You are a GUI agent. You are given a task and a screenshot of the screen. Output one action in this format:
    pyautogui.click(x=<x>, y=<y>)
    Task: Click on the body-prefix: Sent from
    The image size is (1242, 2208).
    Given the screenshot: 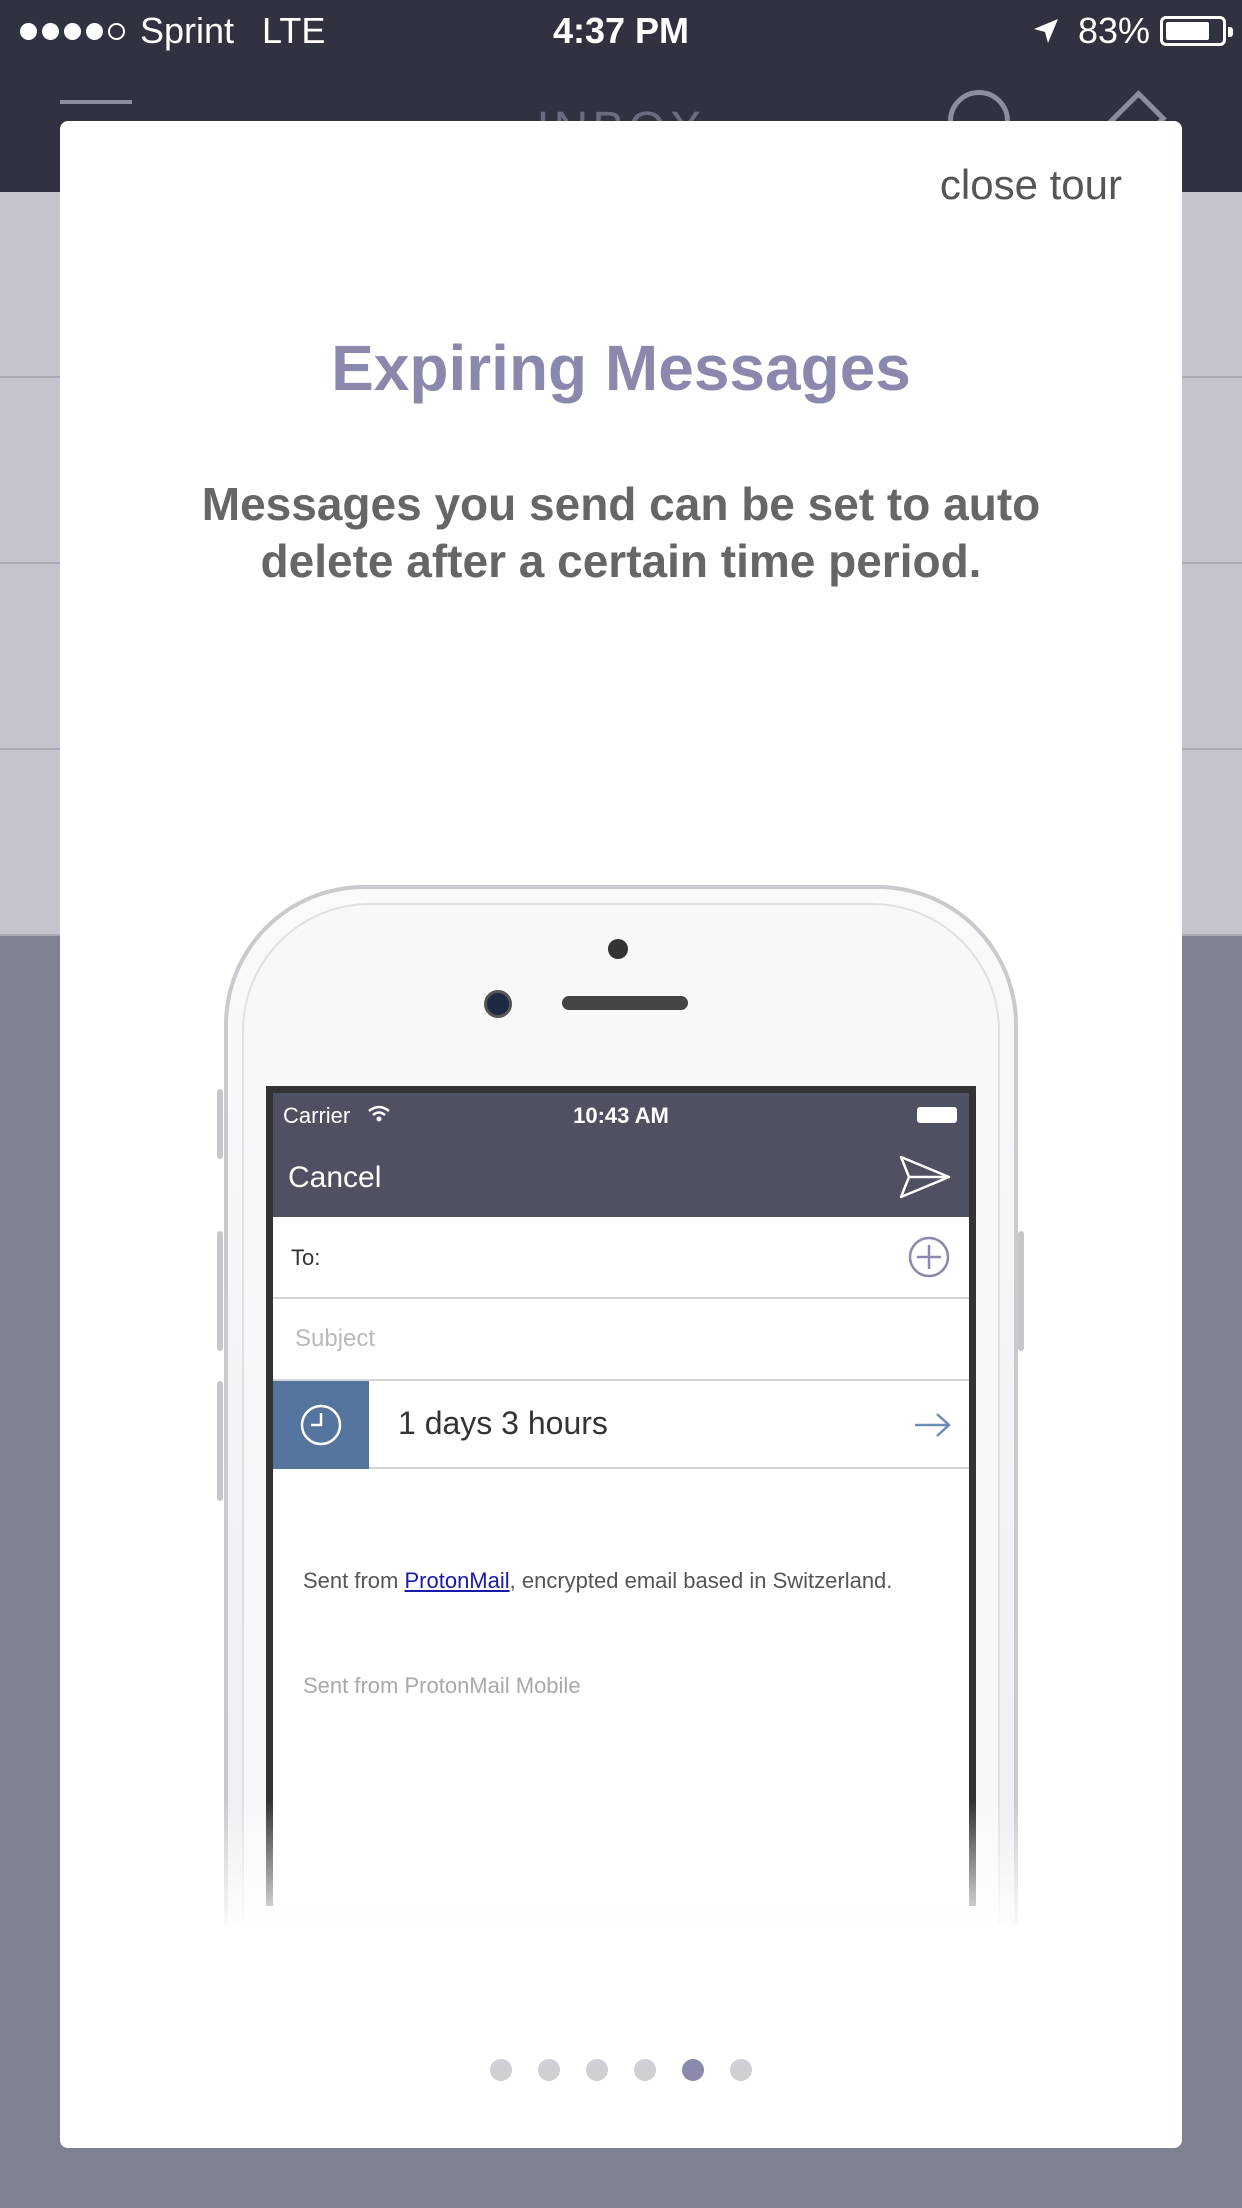 What is the action you would take?
    pyautogui.click(x=354, y=1580)
    